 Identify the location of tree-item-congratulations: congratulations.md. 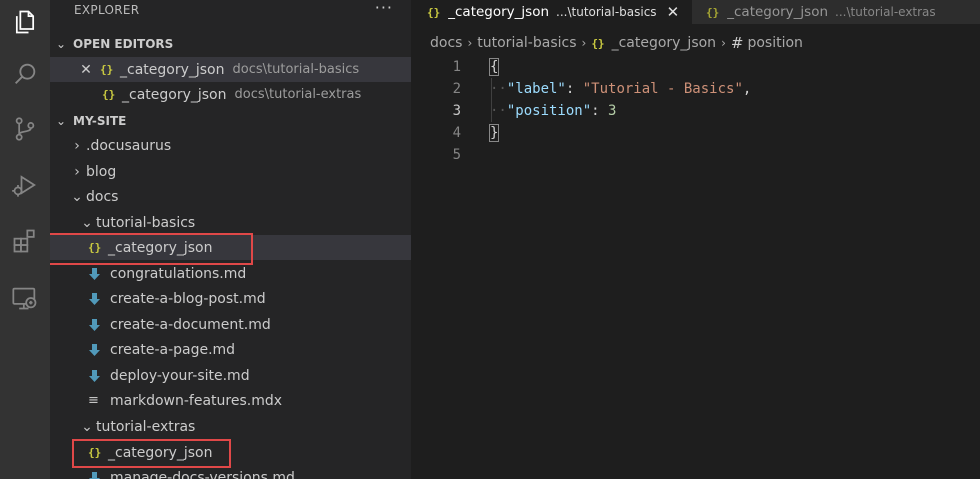
(230, 273).